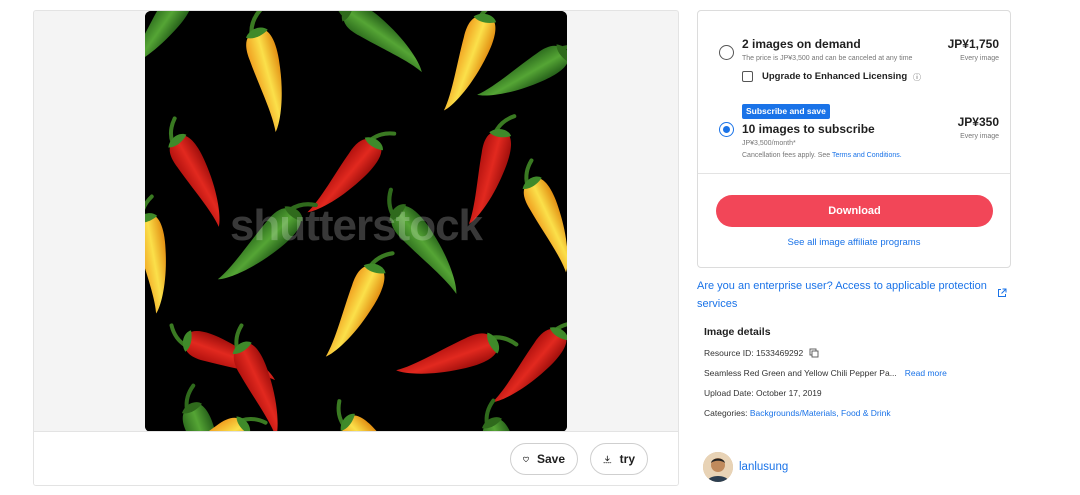 The width and height of the screenshot is (1080, 495). I want to click on download-icon, so click(607, 459).